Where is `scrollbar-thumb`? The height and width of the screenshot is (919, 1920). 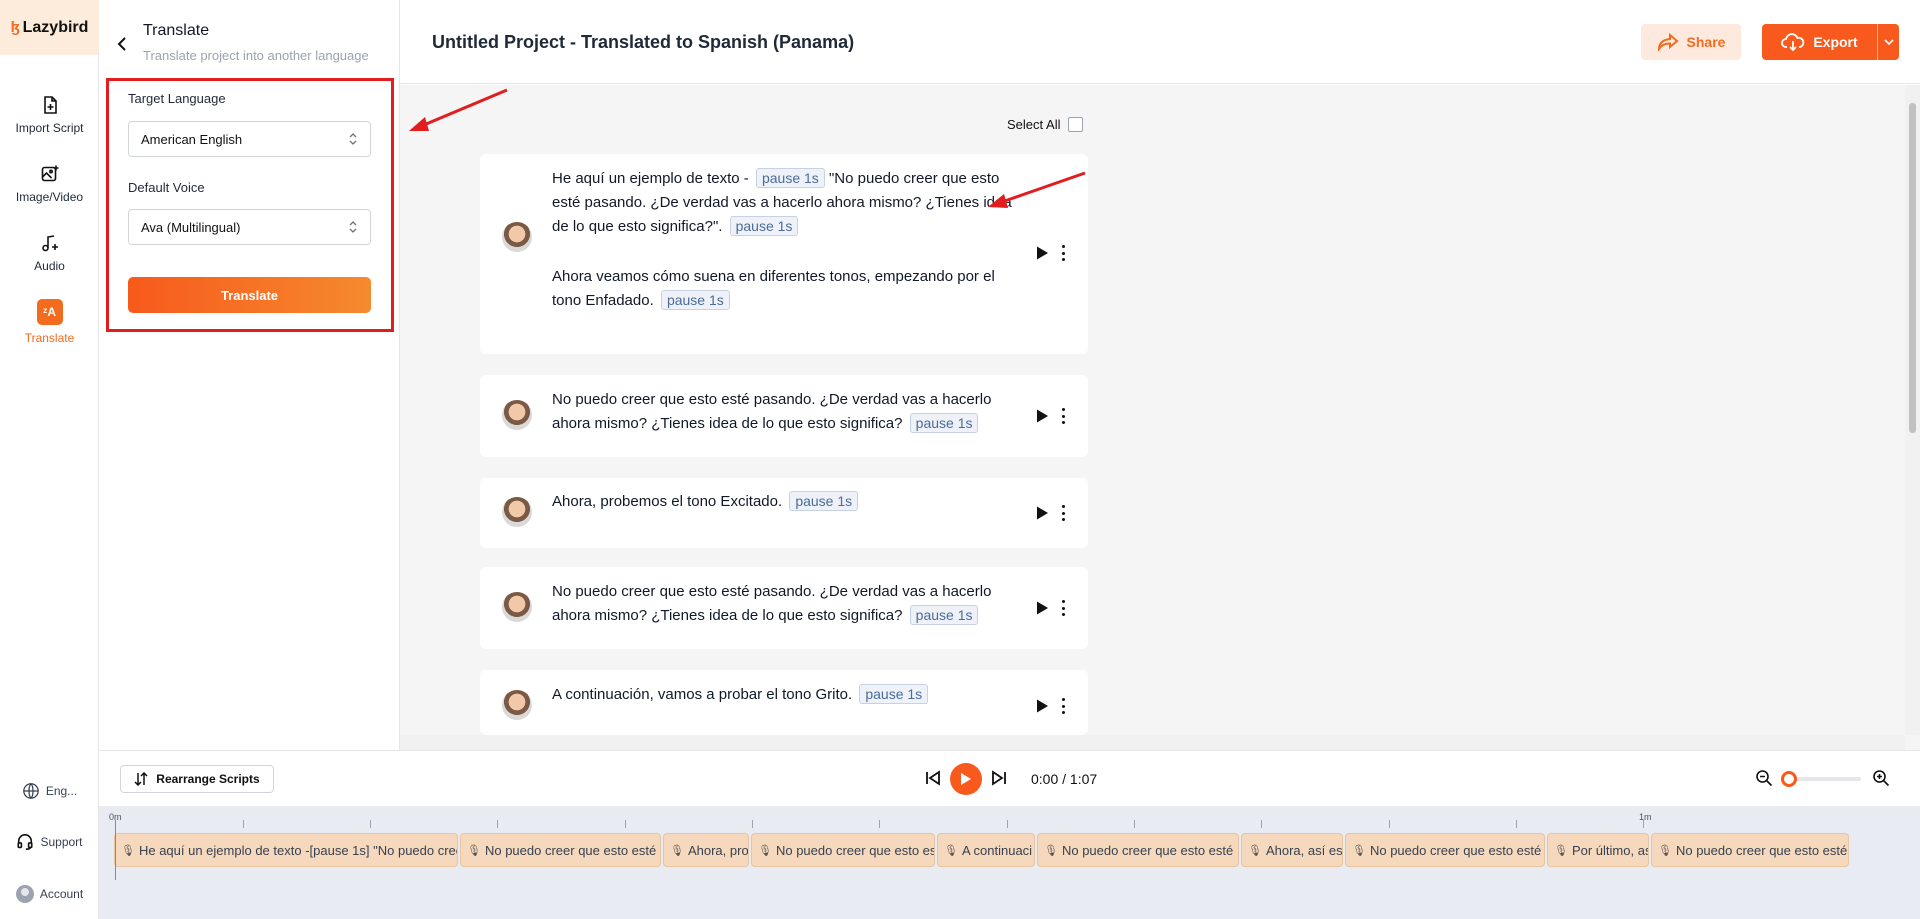 scrollbar-thumb is located at coordinates (1912, 268).